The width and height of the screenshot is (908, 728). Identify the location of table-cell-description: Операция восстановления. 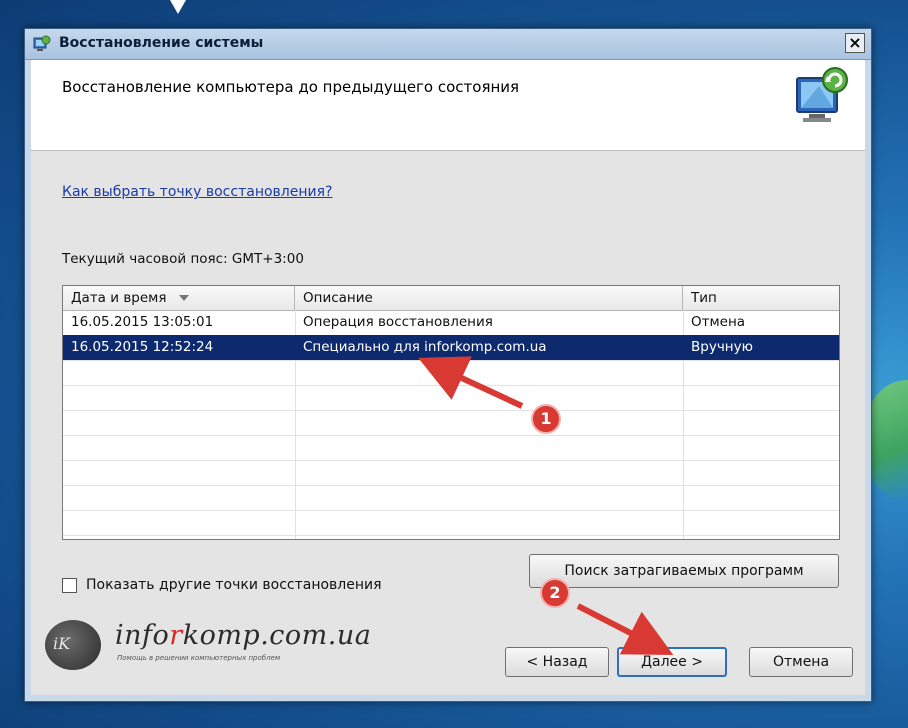
(398, 322).